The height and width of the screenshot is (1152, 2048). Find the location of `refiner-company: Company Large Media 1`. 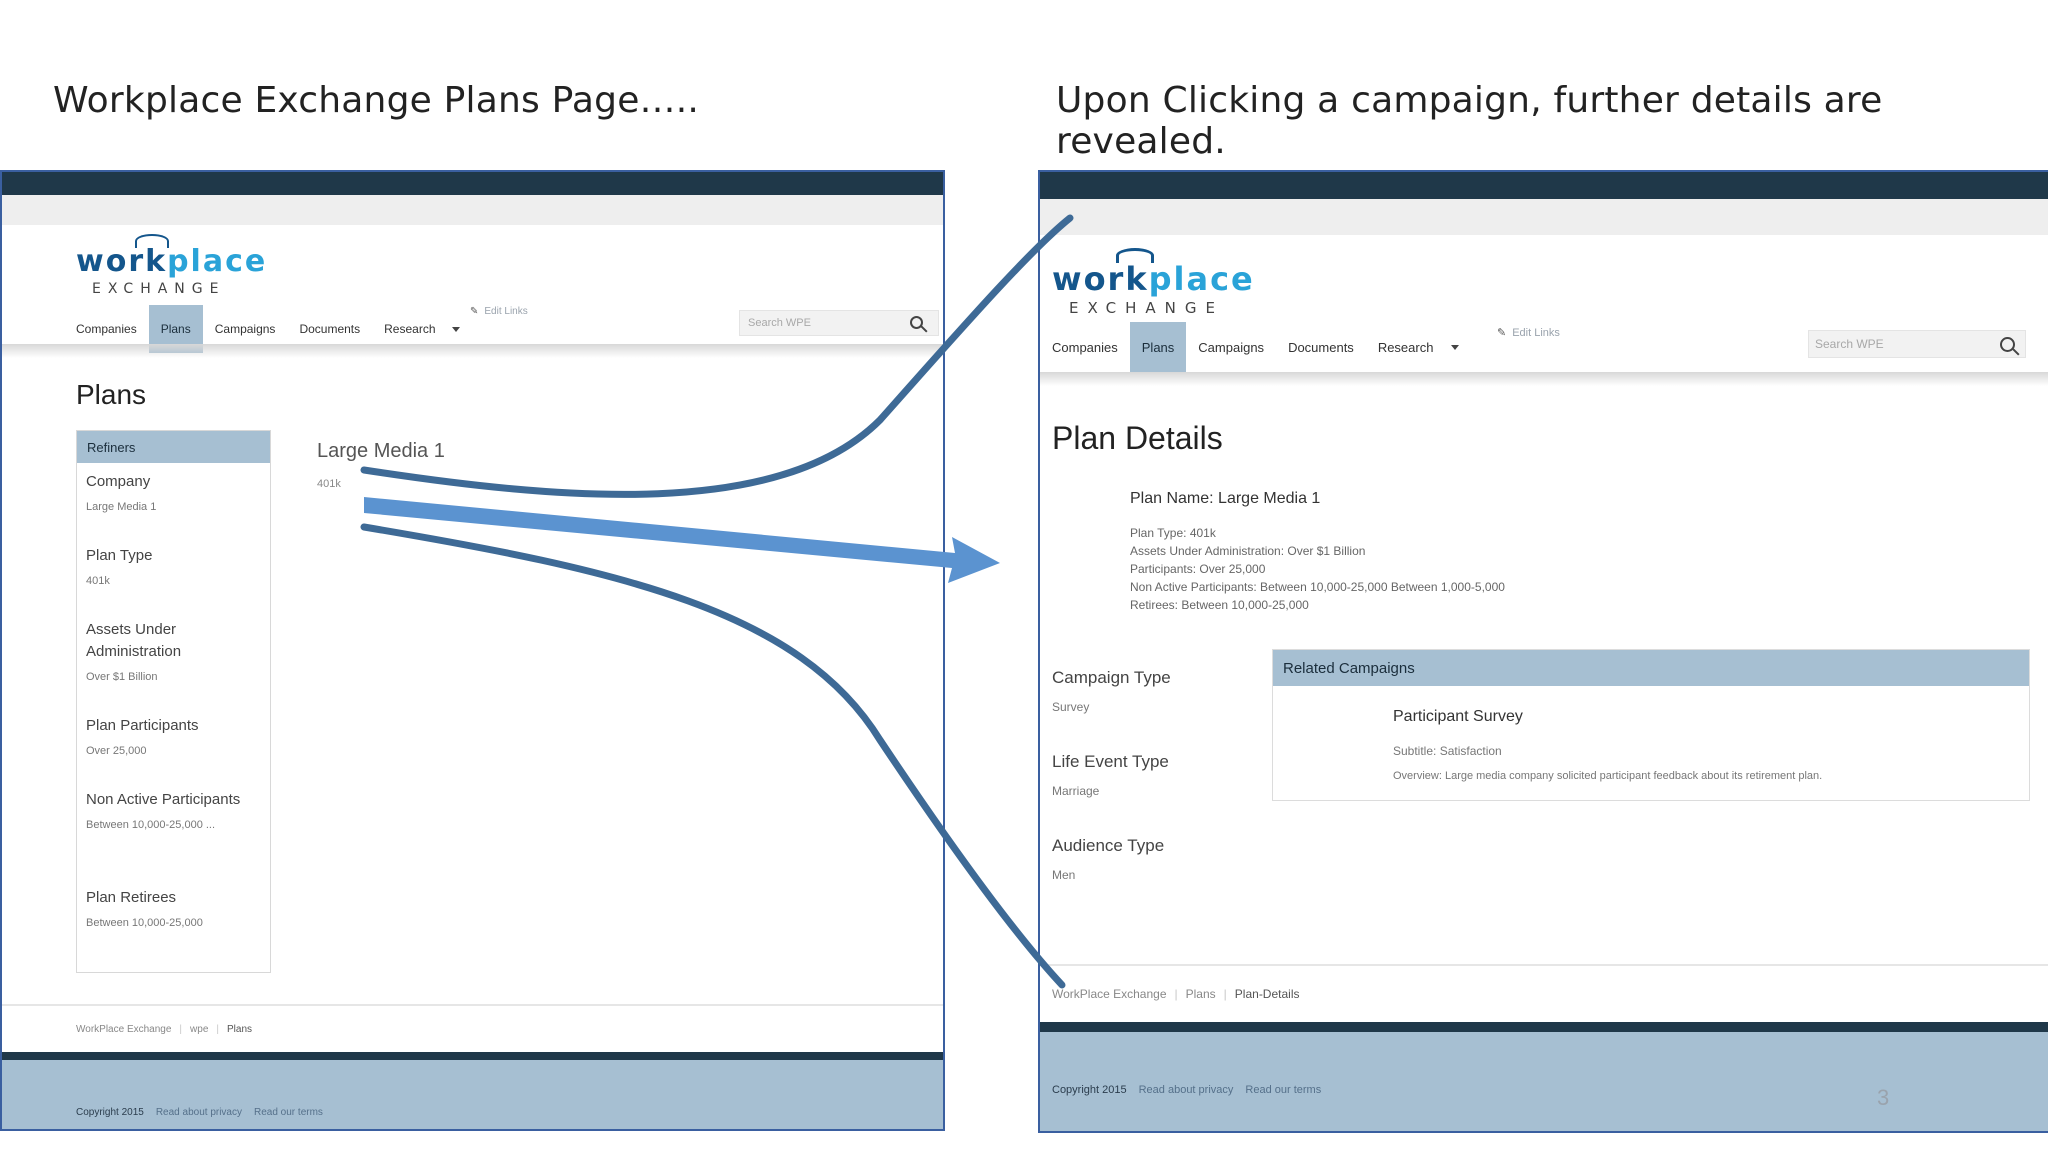

refiner-company: Company Large Media 1 is located at coordinates (171, 492).